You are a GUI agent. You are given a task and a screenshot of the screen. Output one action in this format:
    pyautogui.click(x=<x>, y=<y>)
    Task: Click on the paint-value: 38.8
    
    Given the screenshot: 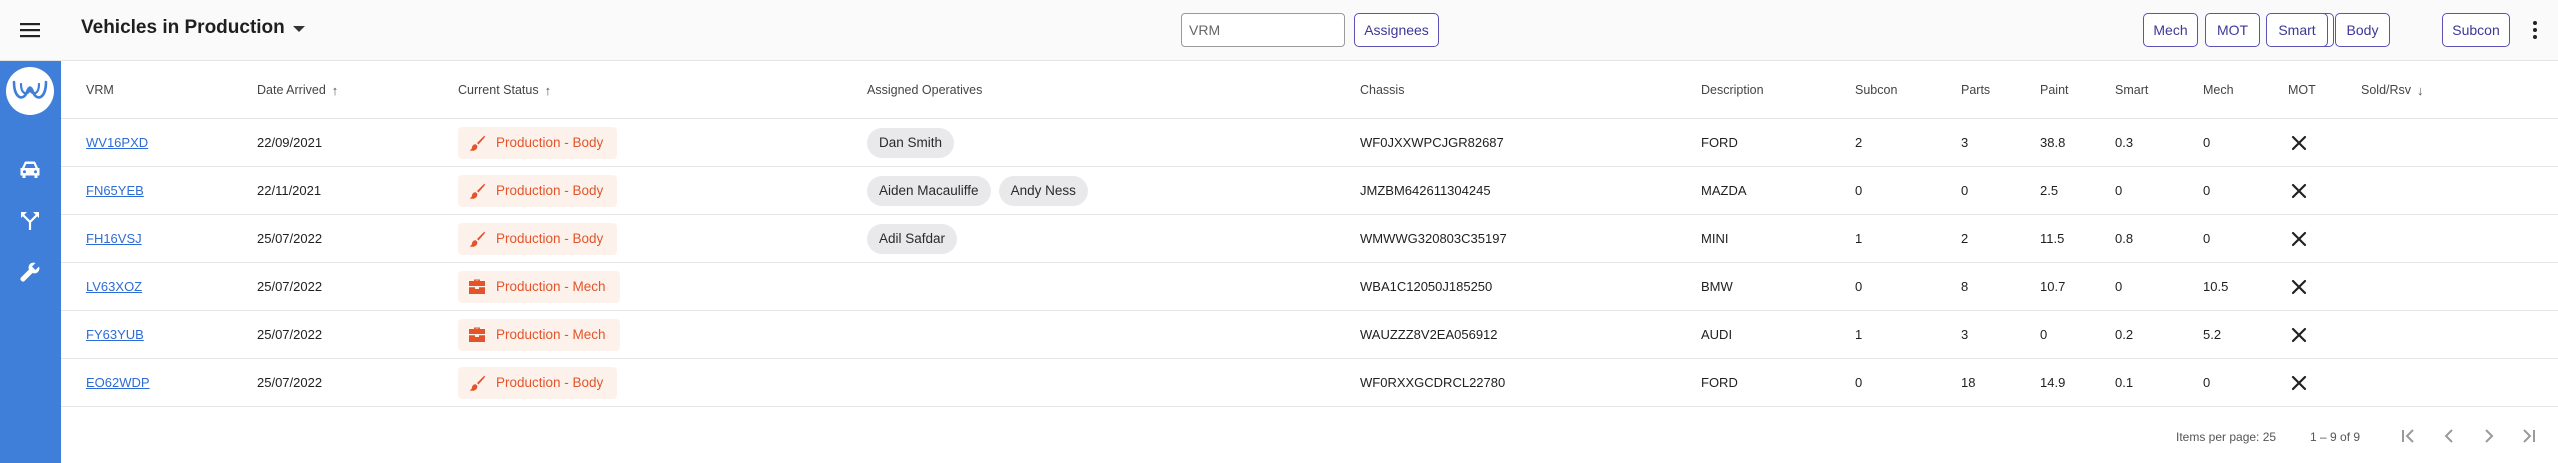 What is the action you would take?
    pyautogui.click(x=2053, y=142)
    